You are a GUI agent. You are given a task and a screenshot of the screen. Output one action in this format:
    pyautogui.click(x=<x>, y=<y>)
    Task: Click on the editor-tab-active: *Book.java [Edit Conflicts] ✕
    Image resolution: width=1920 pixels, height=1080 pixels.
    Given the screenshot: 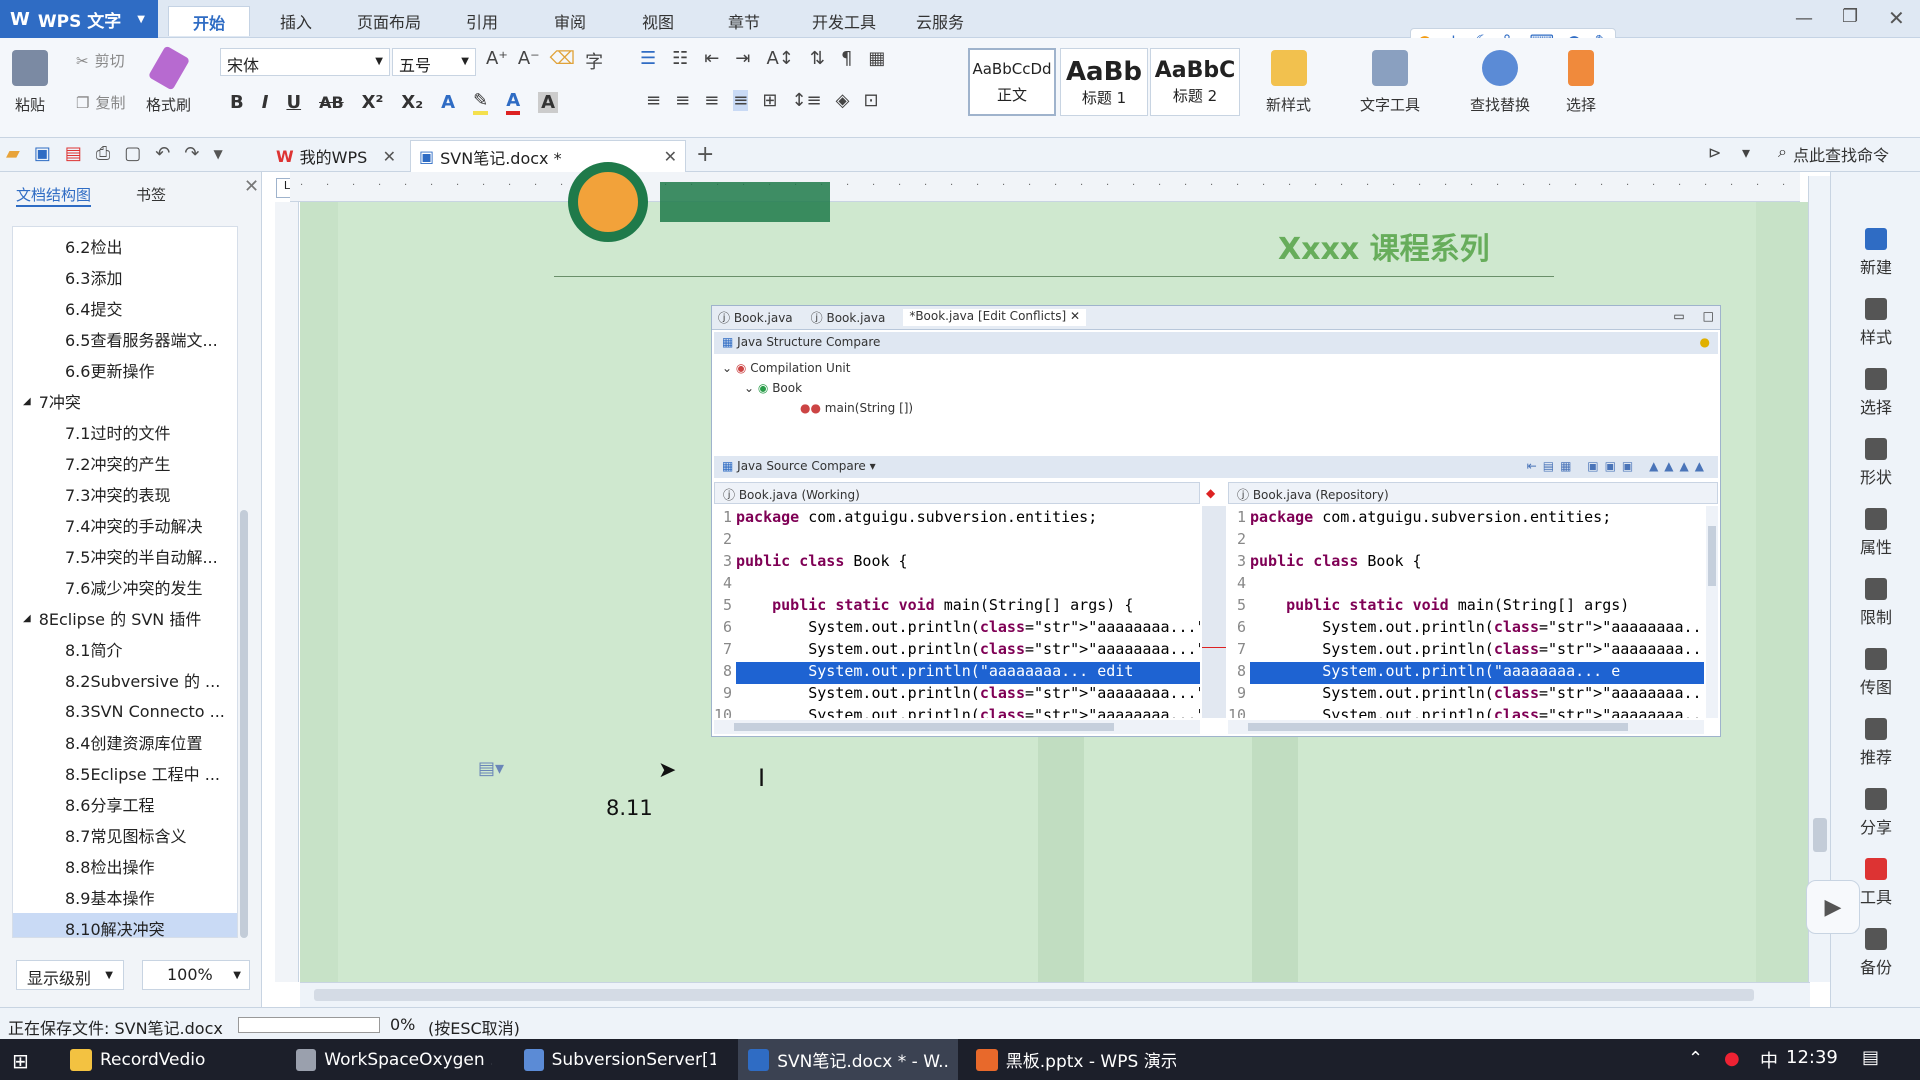 What is the action you would take?
    pyautogui.click(x=995, y=317)
    